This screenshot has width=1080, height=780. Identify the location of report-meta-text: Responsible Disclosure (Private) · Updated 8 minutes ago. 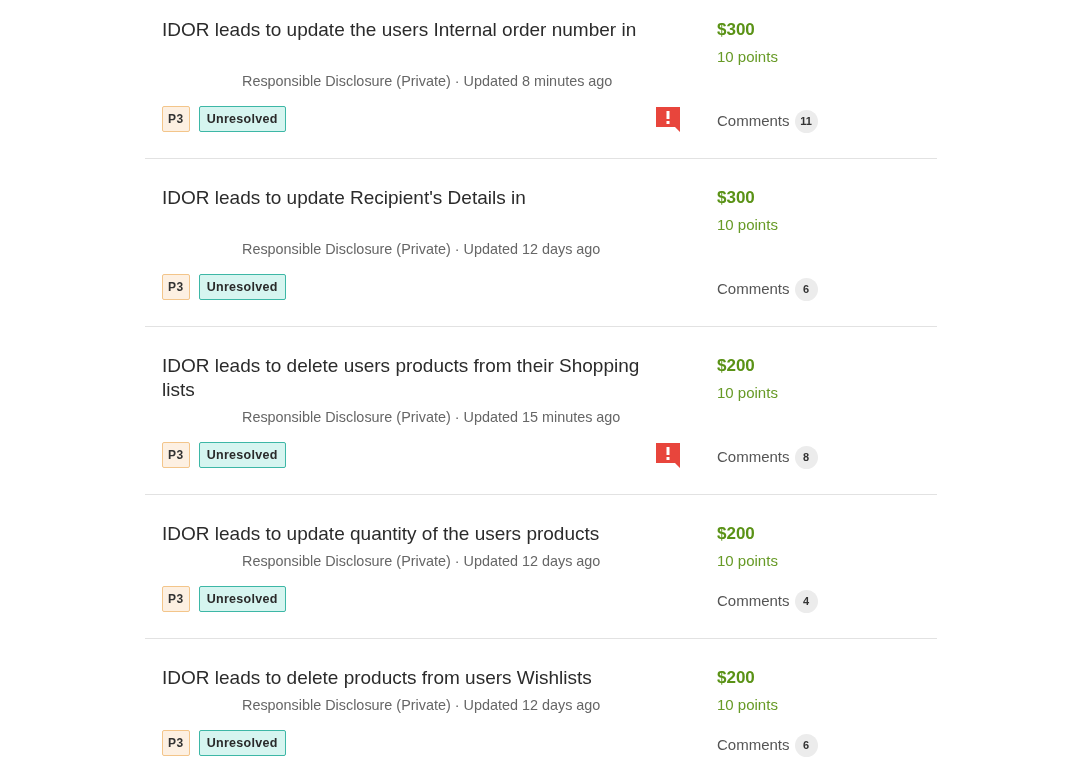
(427, 81).